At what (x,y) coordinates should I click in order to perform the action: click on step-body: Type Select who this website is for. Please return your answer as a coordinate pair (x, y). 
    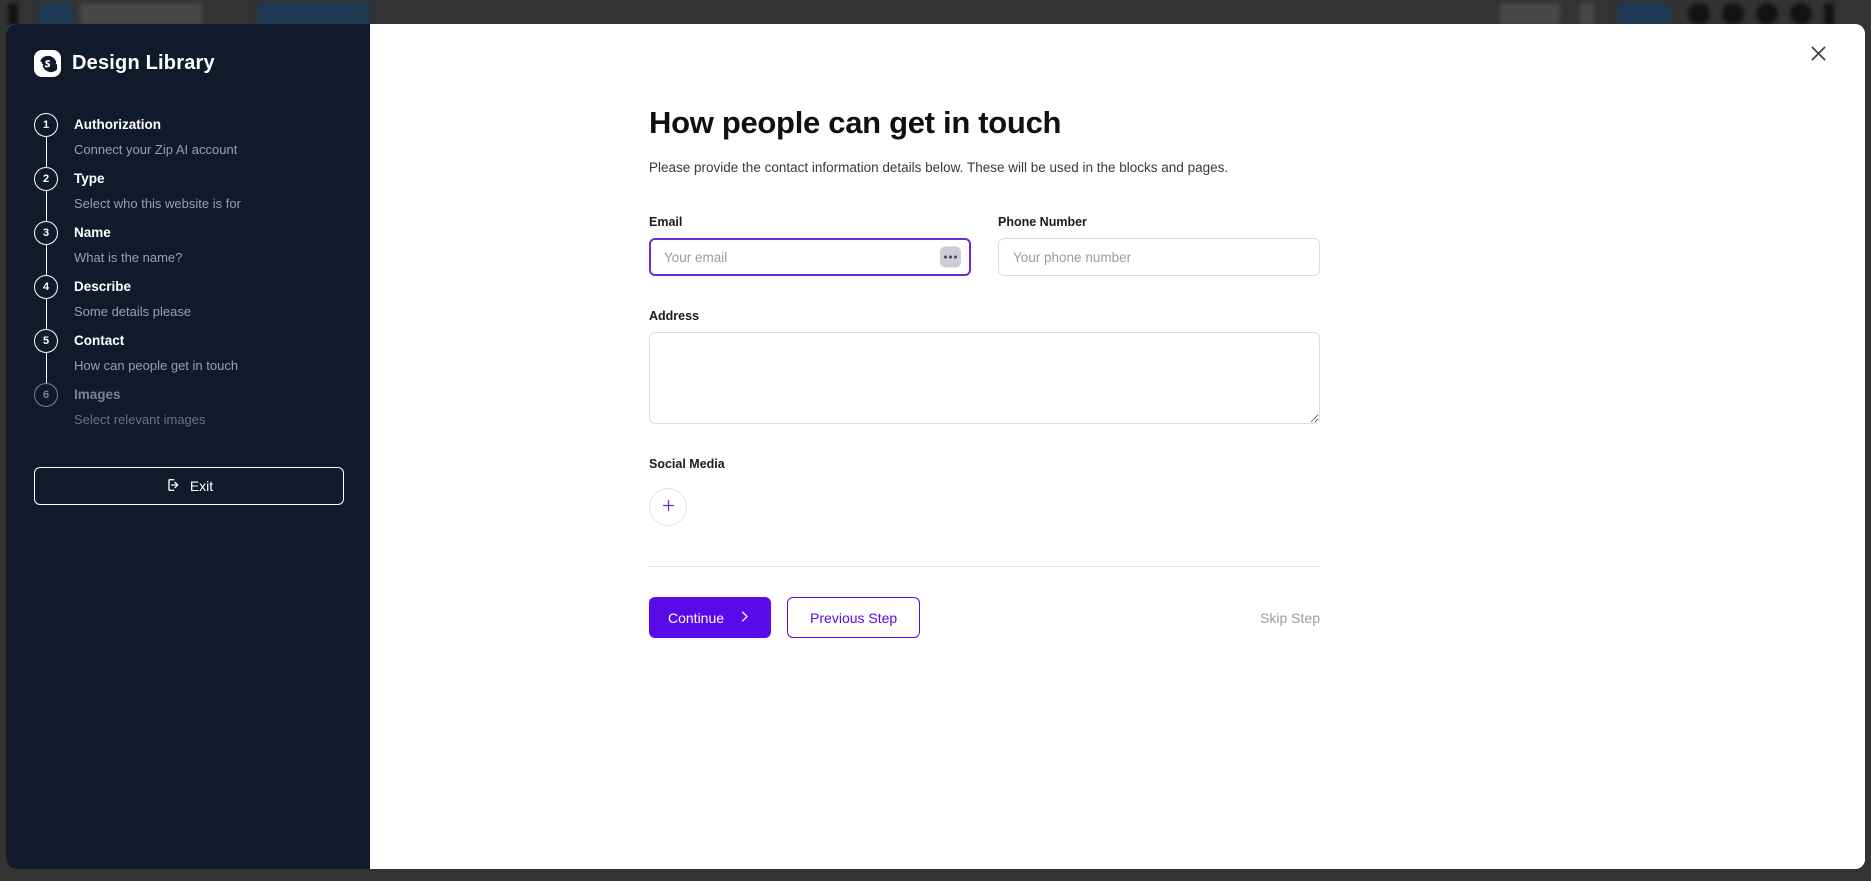
    Looking at the image, I should click on (157, 194).